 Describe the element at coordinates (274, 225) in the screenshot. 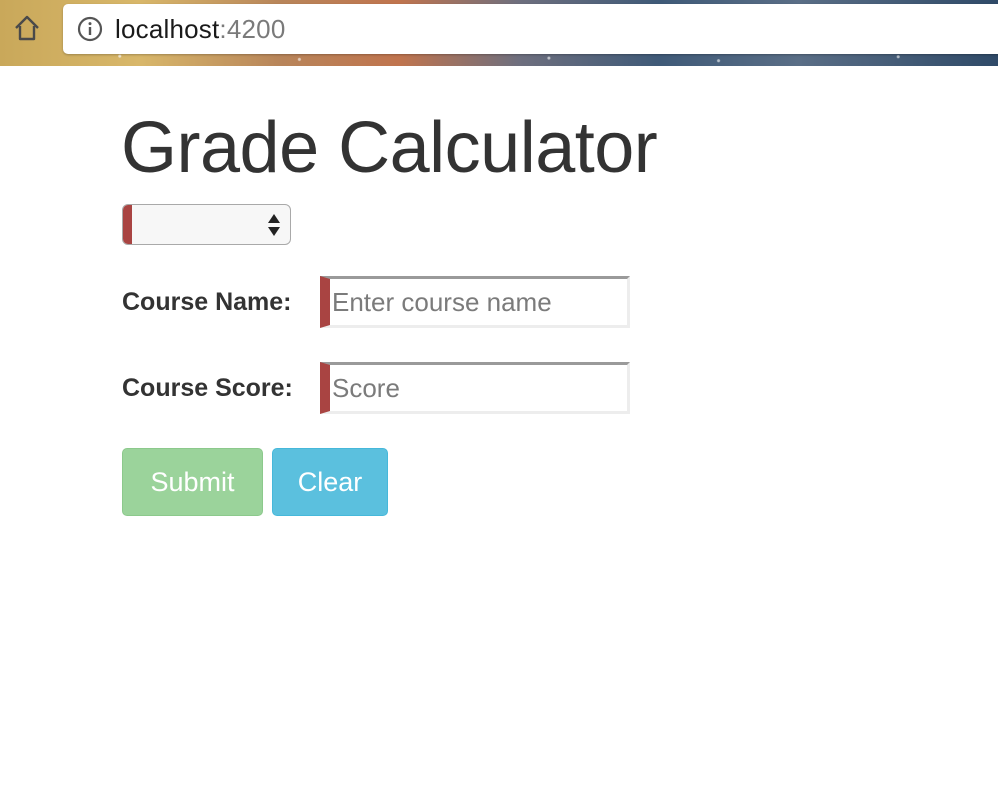

I see `select-arrows-icon` at that location.